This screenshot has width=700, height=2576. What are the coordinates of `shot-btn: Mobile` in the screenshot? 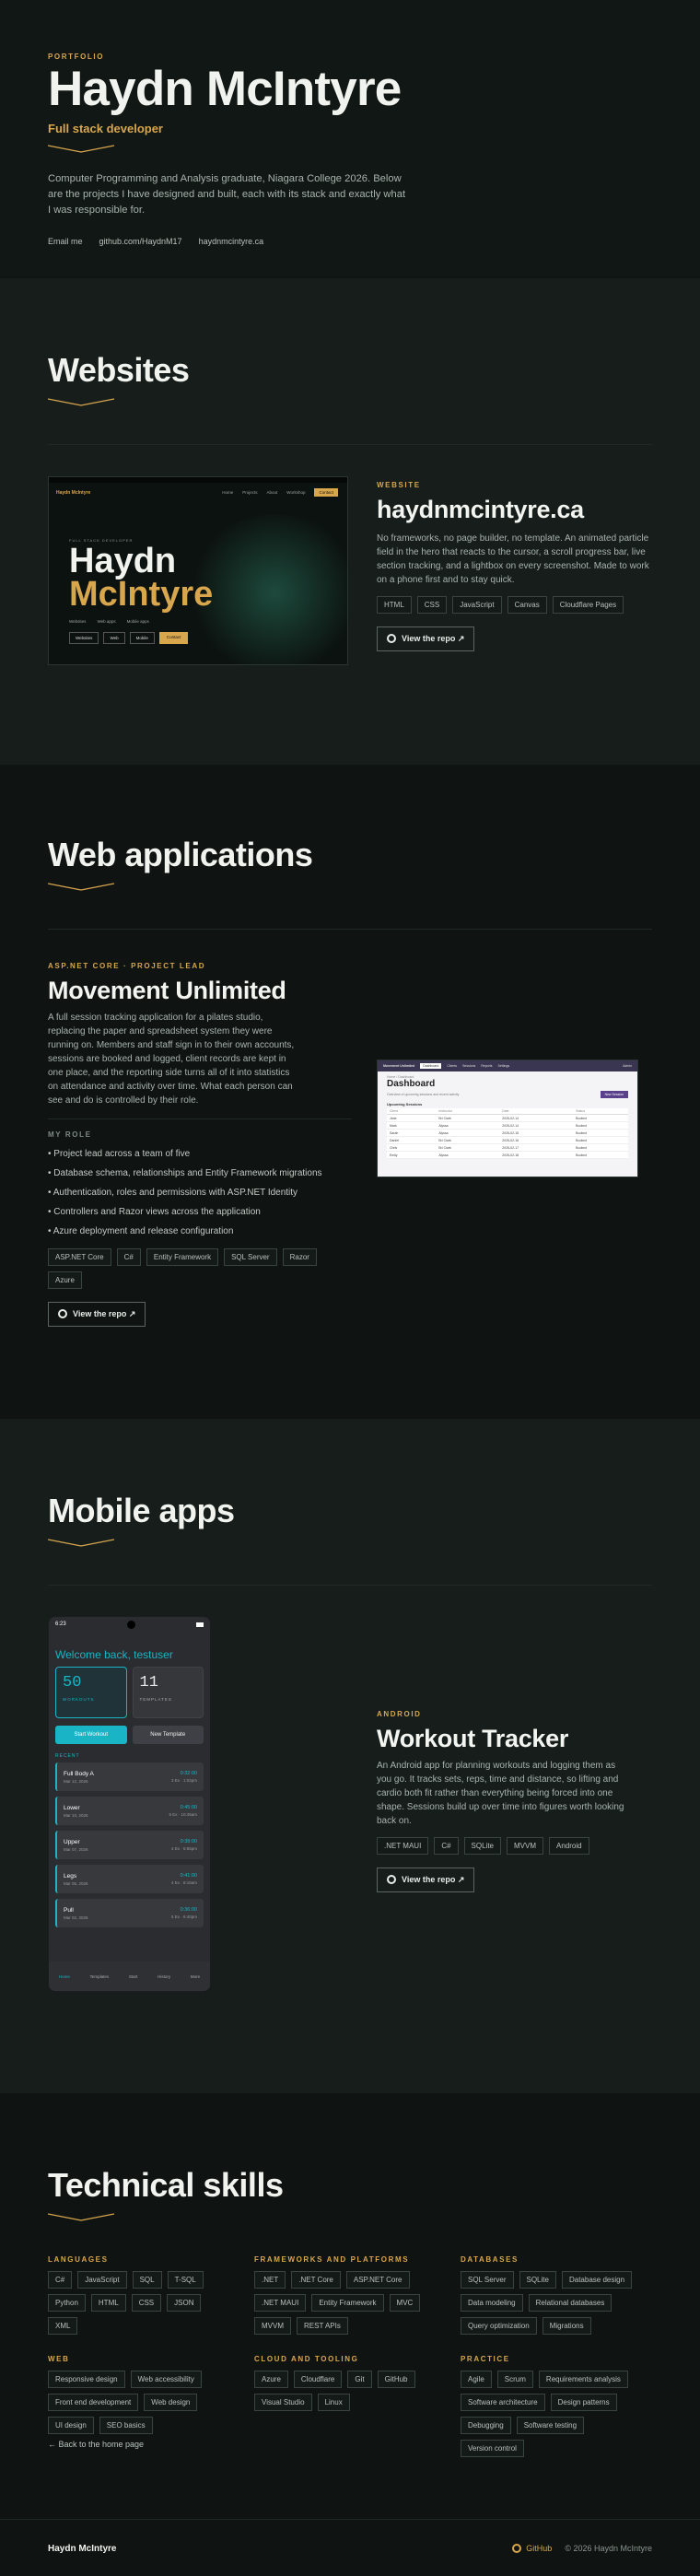 It's located at (142, 638).